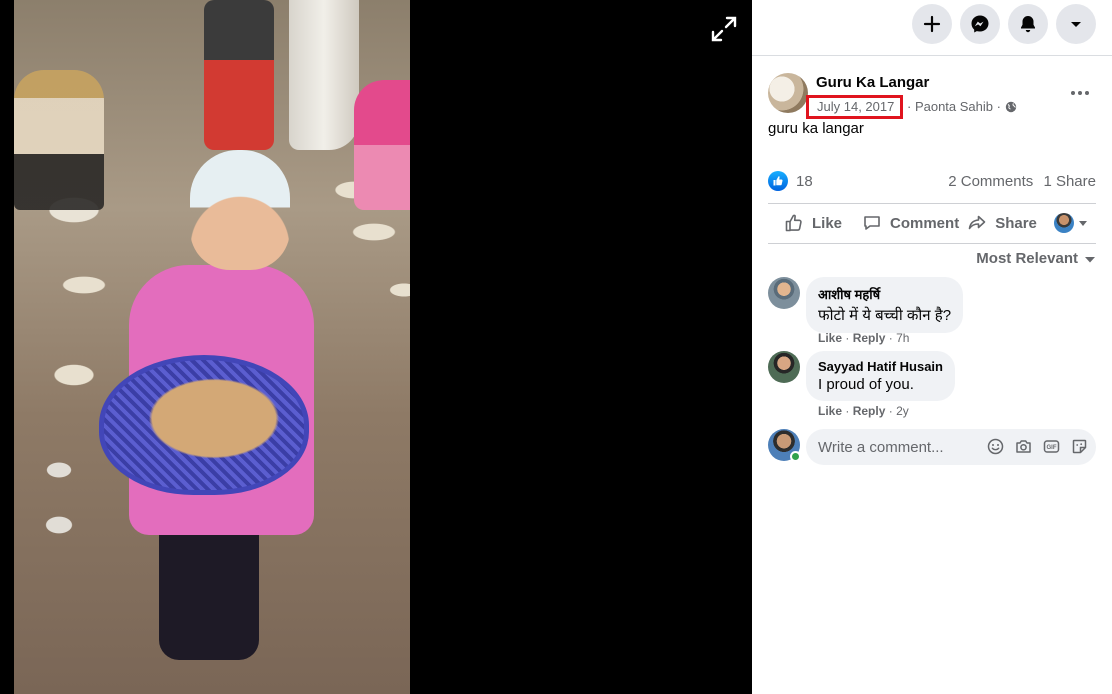  I want to click on comment-bubble: Sayyad Hatif Husain I proud of you., so click(880, 376).